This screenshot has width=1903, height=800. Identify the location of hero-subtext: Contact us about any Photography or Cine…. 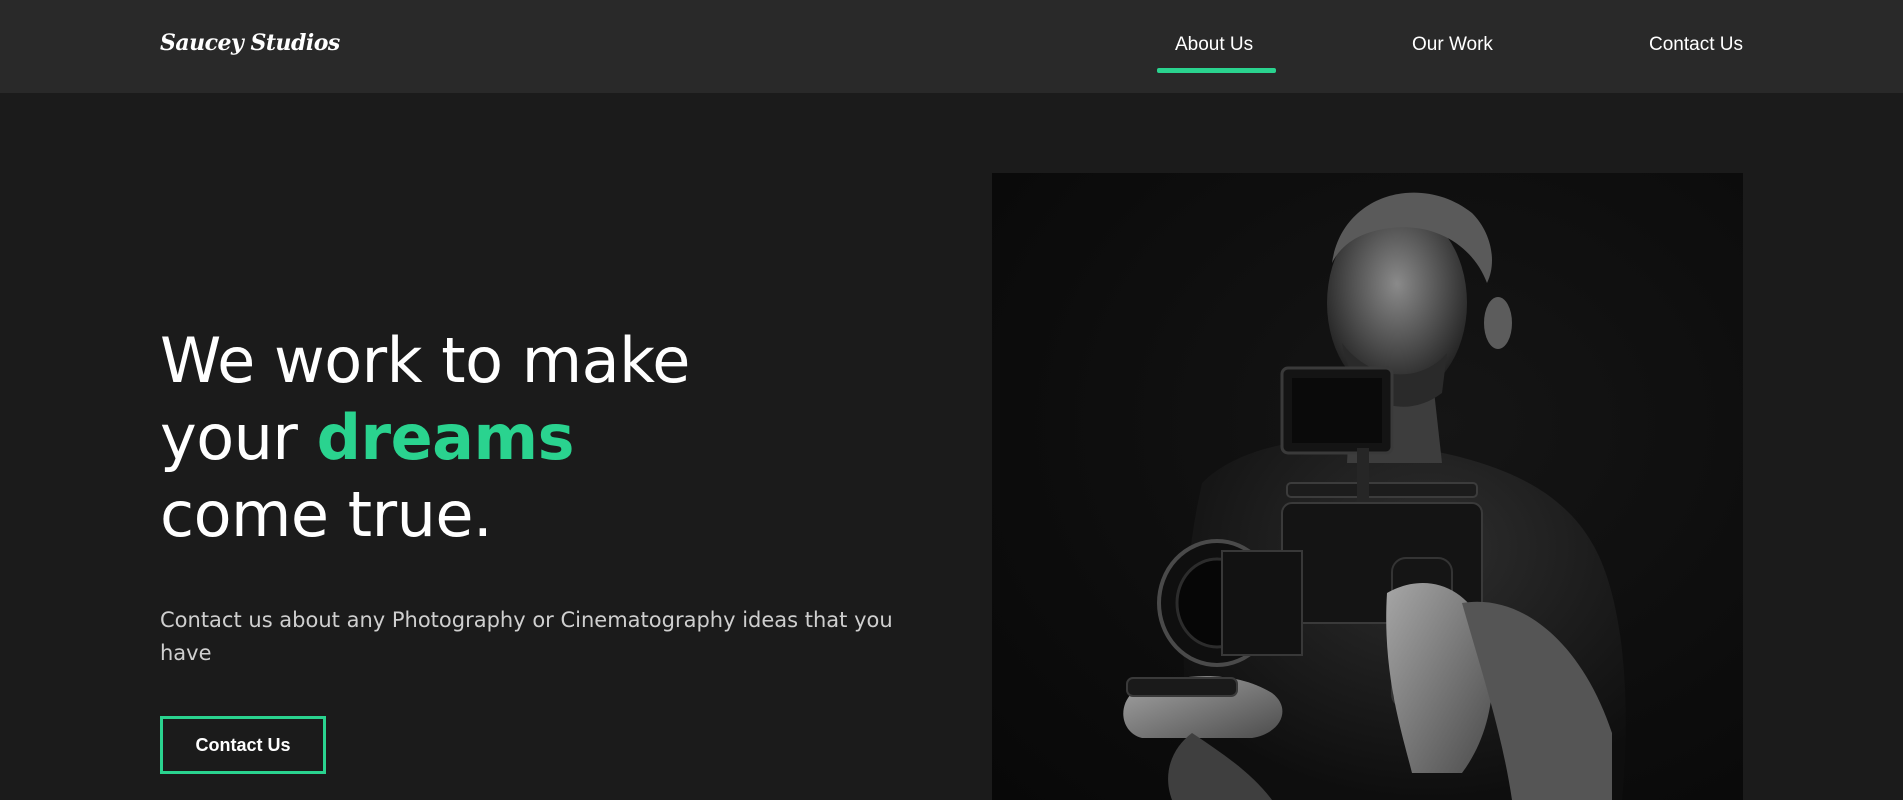
(526, 636).